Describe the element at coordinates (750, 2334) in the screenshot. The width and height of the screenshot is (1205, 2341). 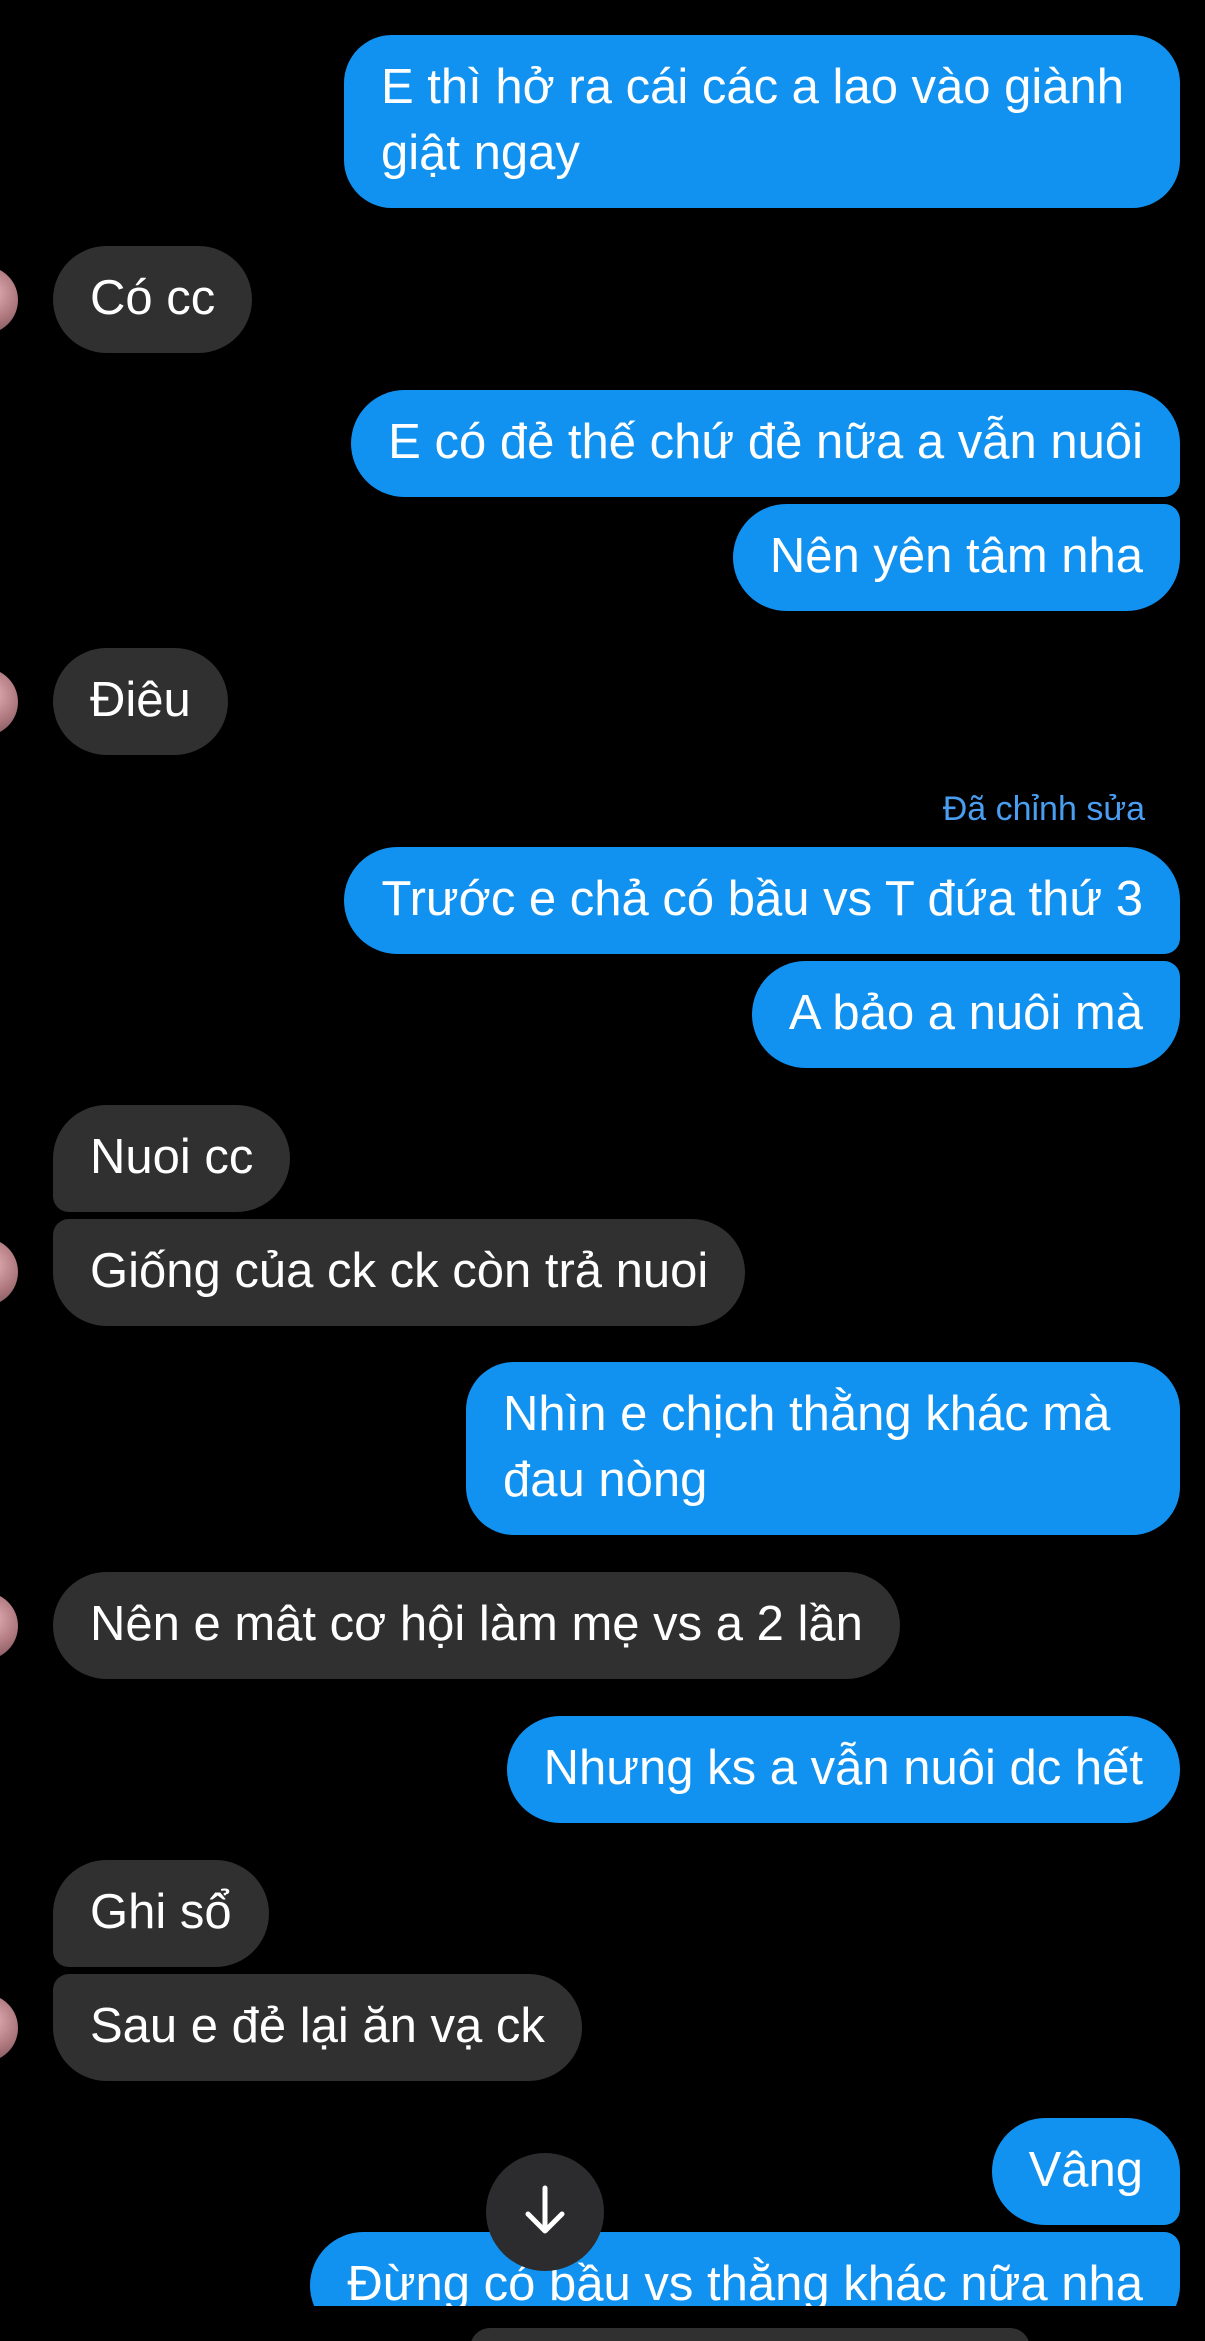
I see `next-message-peek` at that location.